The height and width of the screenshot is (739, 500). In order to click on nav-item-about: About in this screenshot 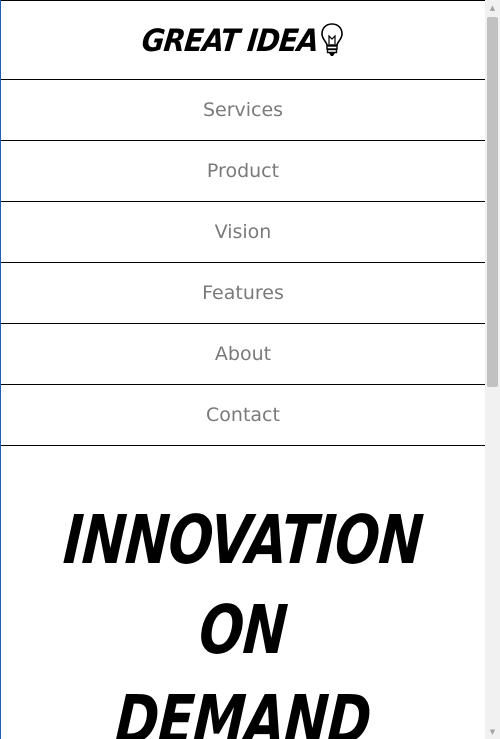, I will do `click(243, 354)`.